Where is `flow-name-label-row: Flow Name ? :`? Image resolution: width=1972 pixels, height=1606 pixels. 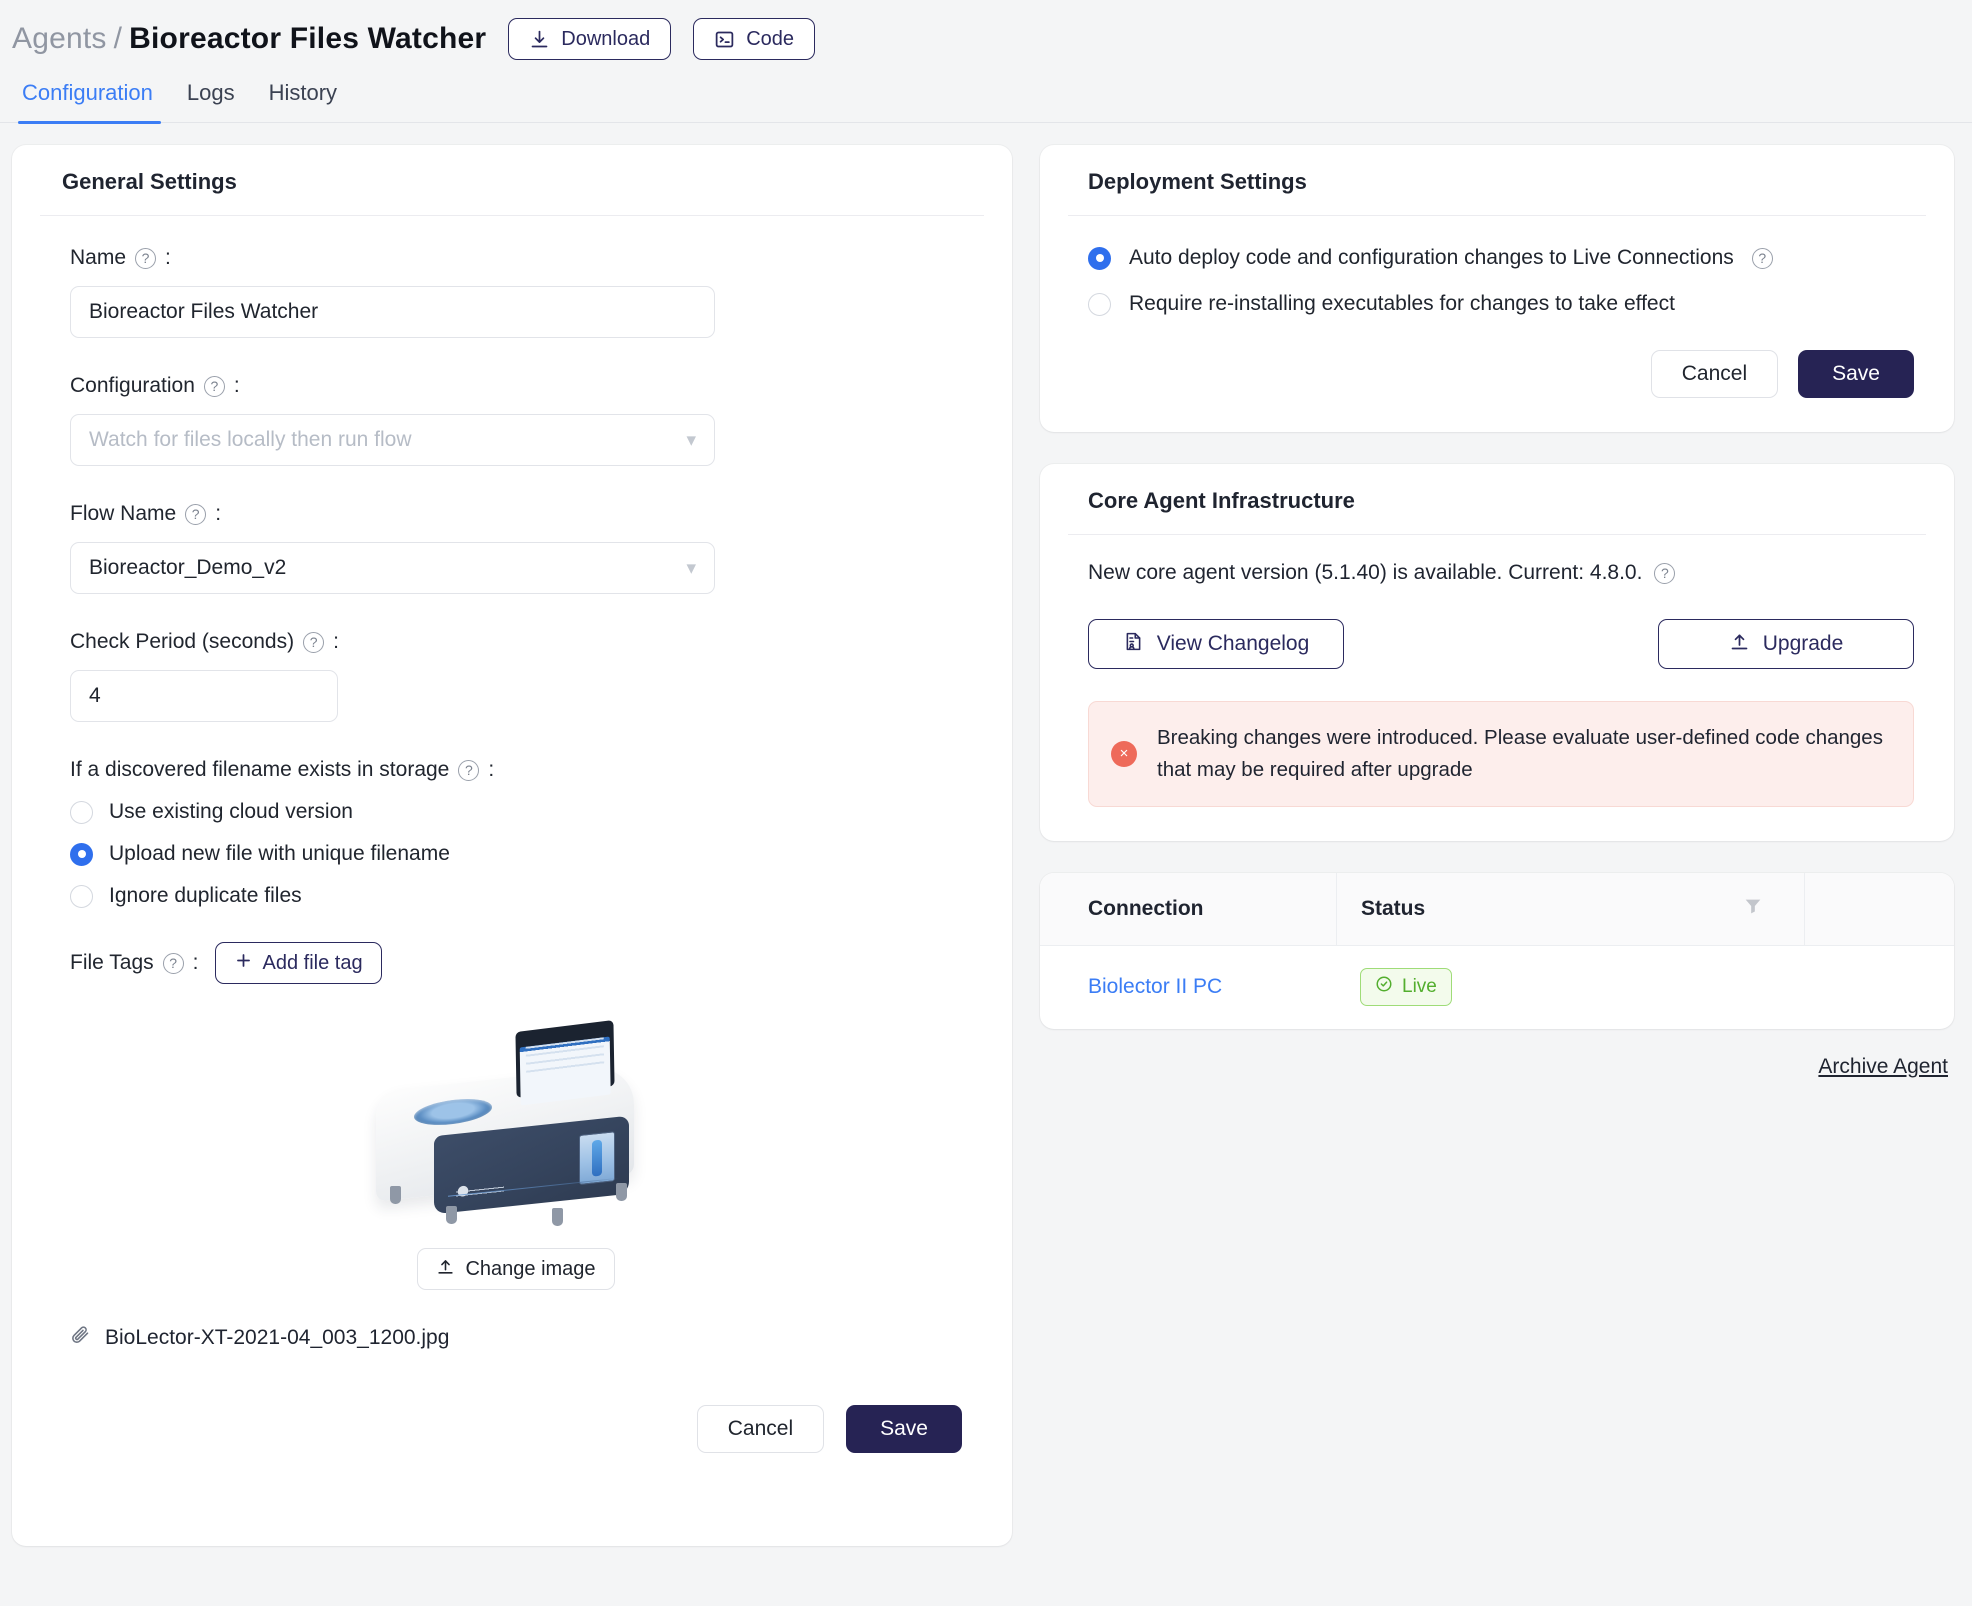
flow-name-label-row: Flow Name ? : is located at coordinates (516, 514).